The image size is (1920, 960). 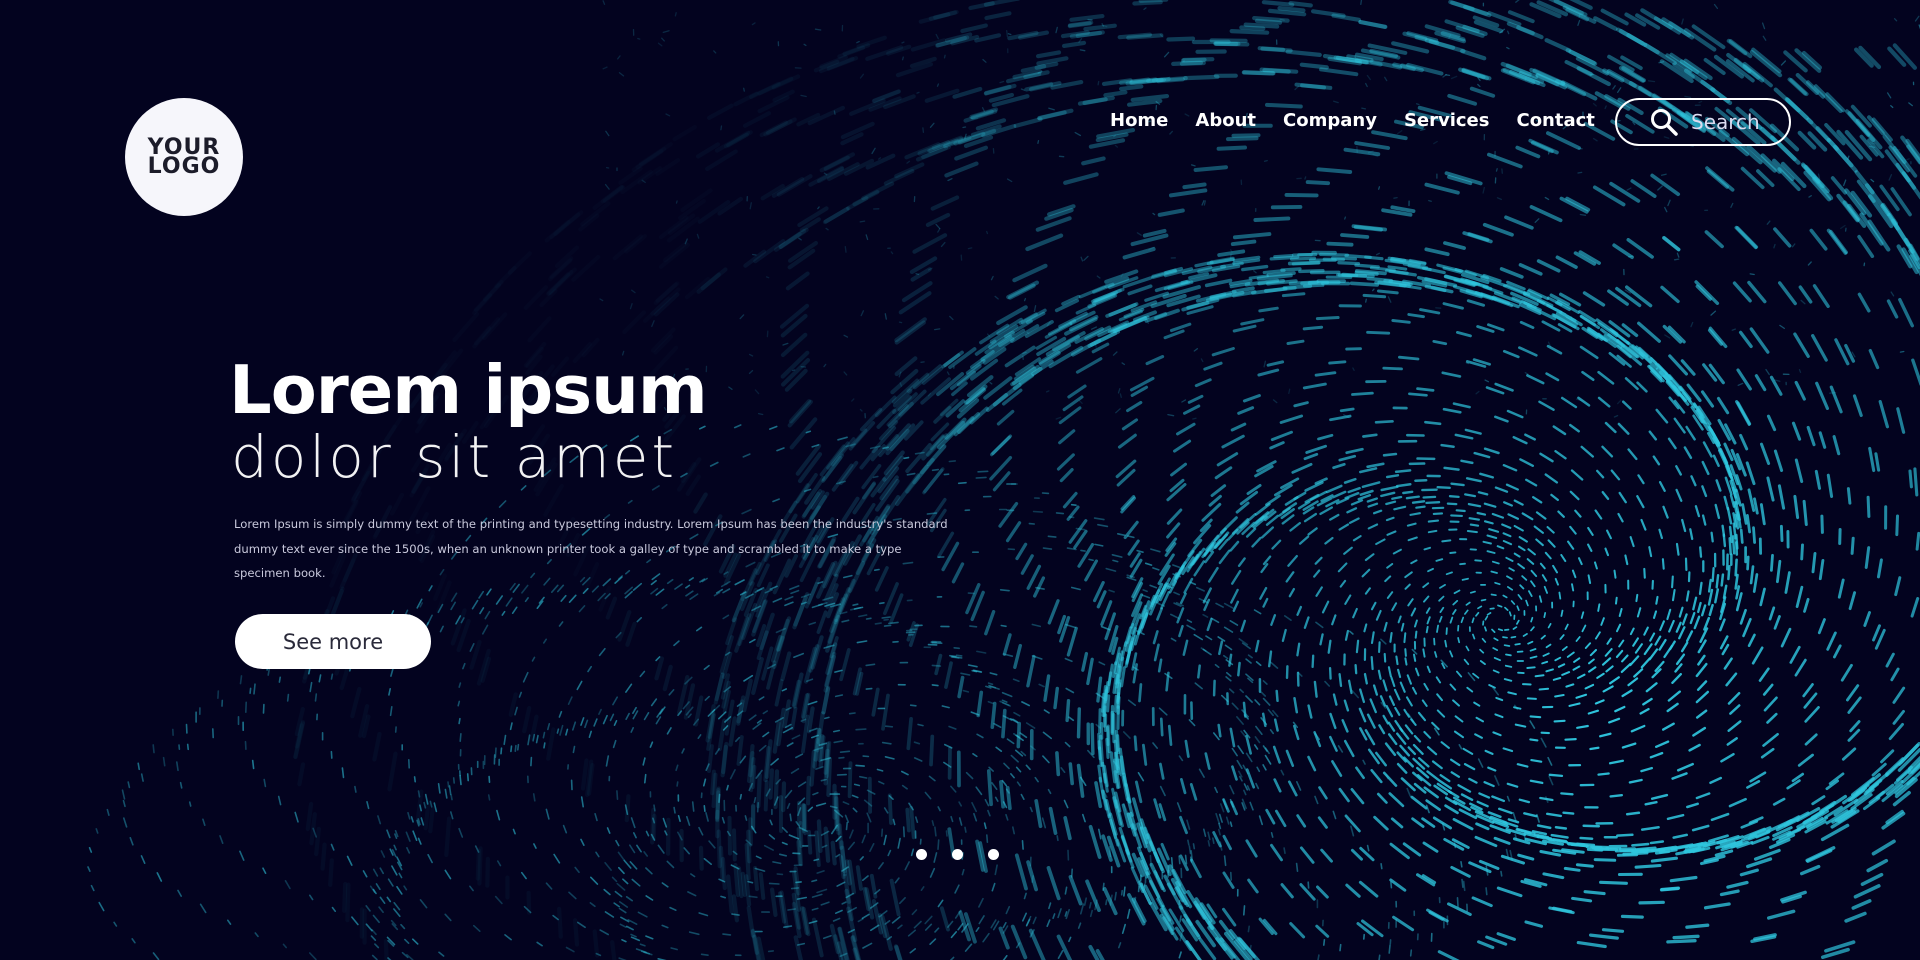 What do you see at coordinates (468, 390) in the screenshot?
I see `hero-title: Lorem ipsum` at bounding box center [468, 390].